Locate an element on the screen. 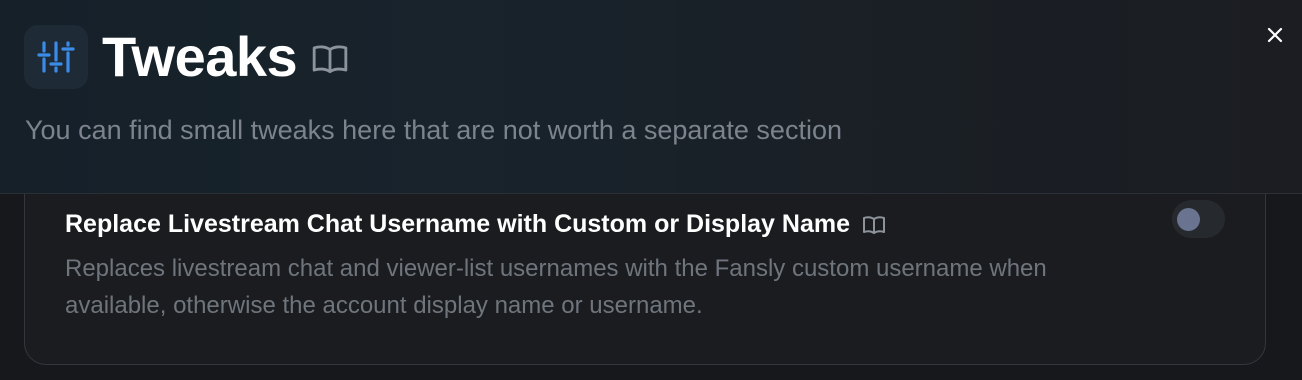 This screenshot has height=380, width=1302. page-title: Tweaks is located at coordinates (200, 56).